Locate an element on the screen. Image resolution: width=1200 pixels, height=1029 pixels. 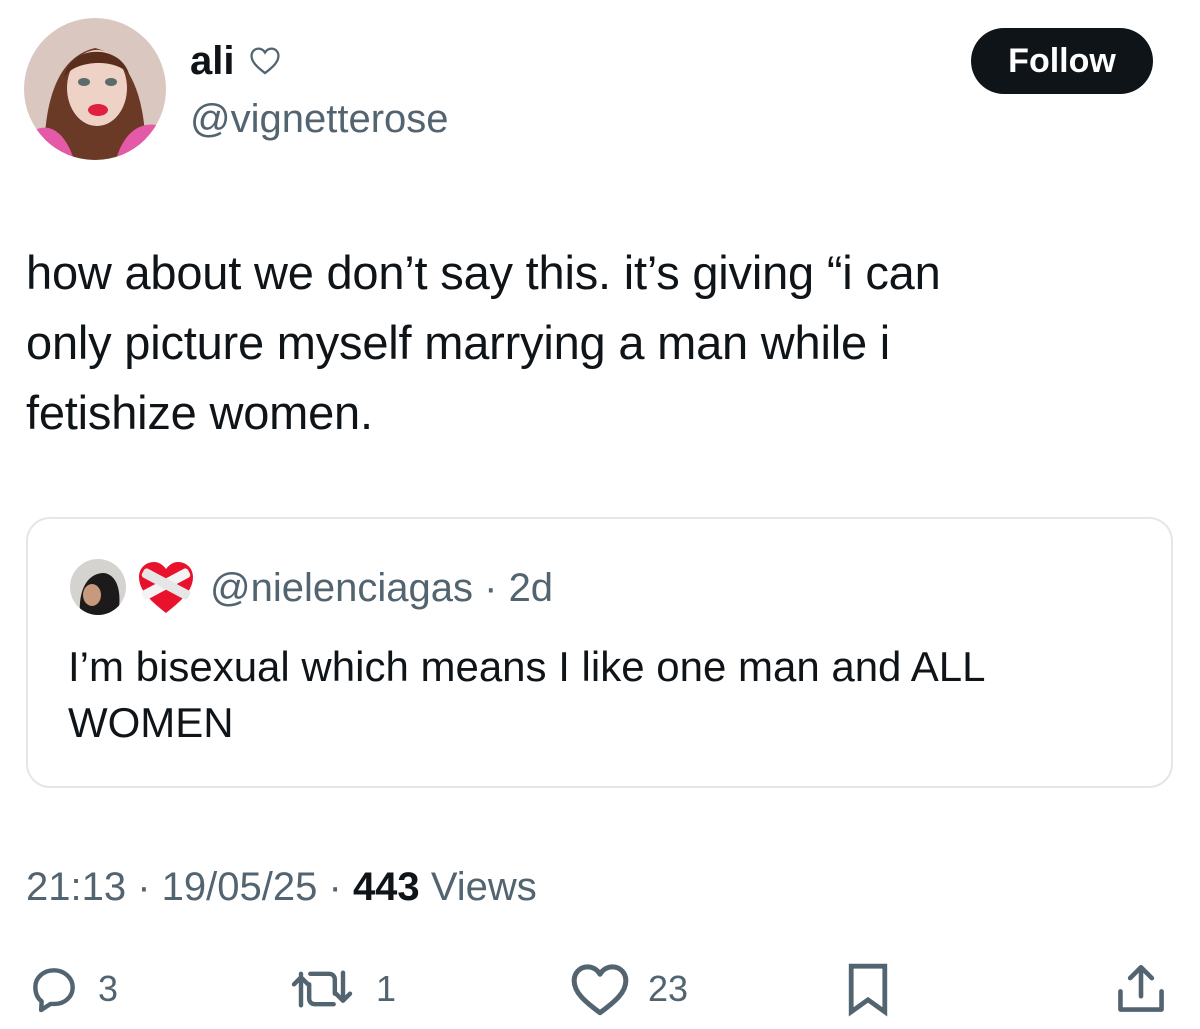
share-button is located at coordinates (1141, 989).